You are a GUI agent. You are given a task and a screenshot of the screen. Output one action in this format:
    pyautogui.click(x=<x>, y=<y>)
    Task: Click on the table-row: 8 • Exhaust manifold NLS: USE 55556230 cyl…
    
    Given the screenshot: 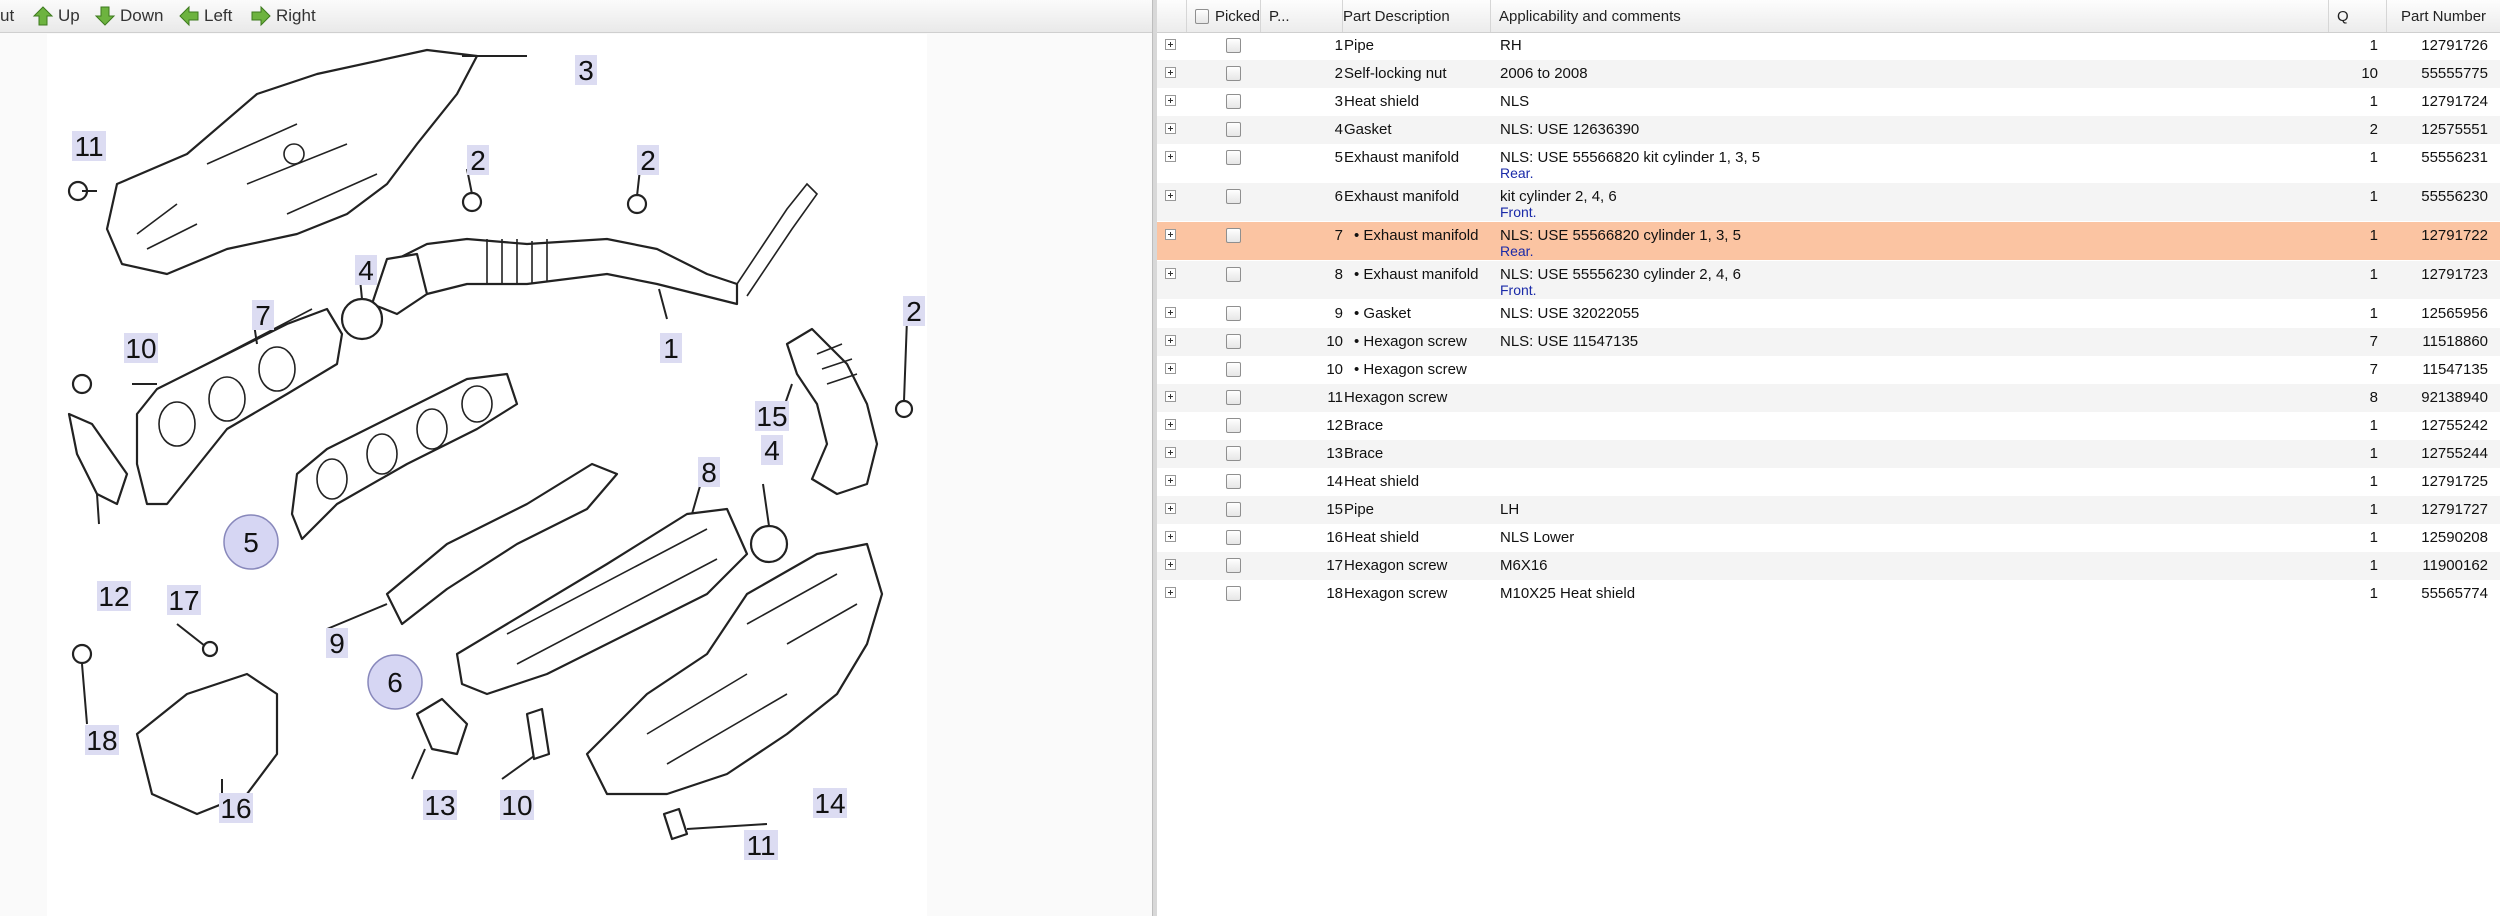 What is the action you would take?
    pyautogui.click(x=1828, y=280)
    